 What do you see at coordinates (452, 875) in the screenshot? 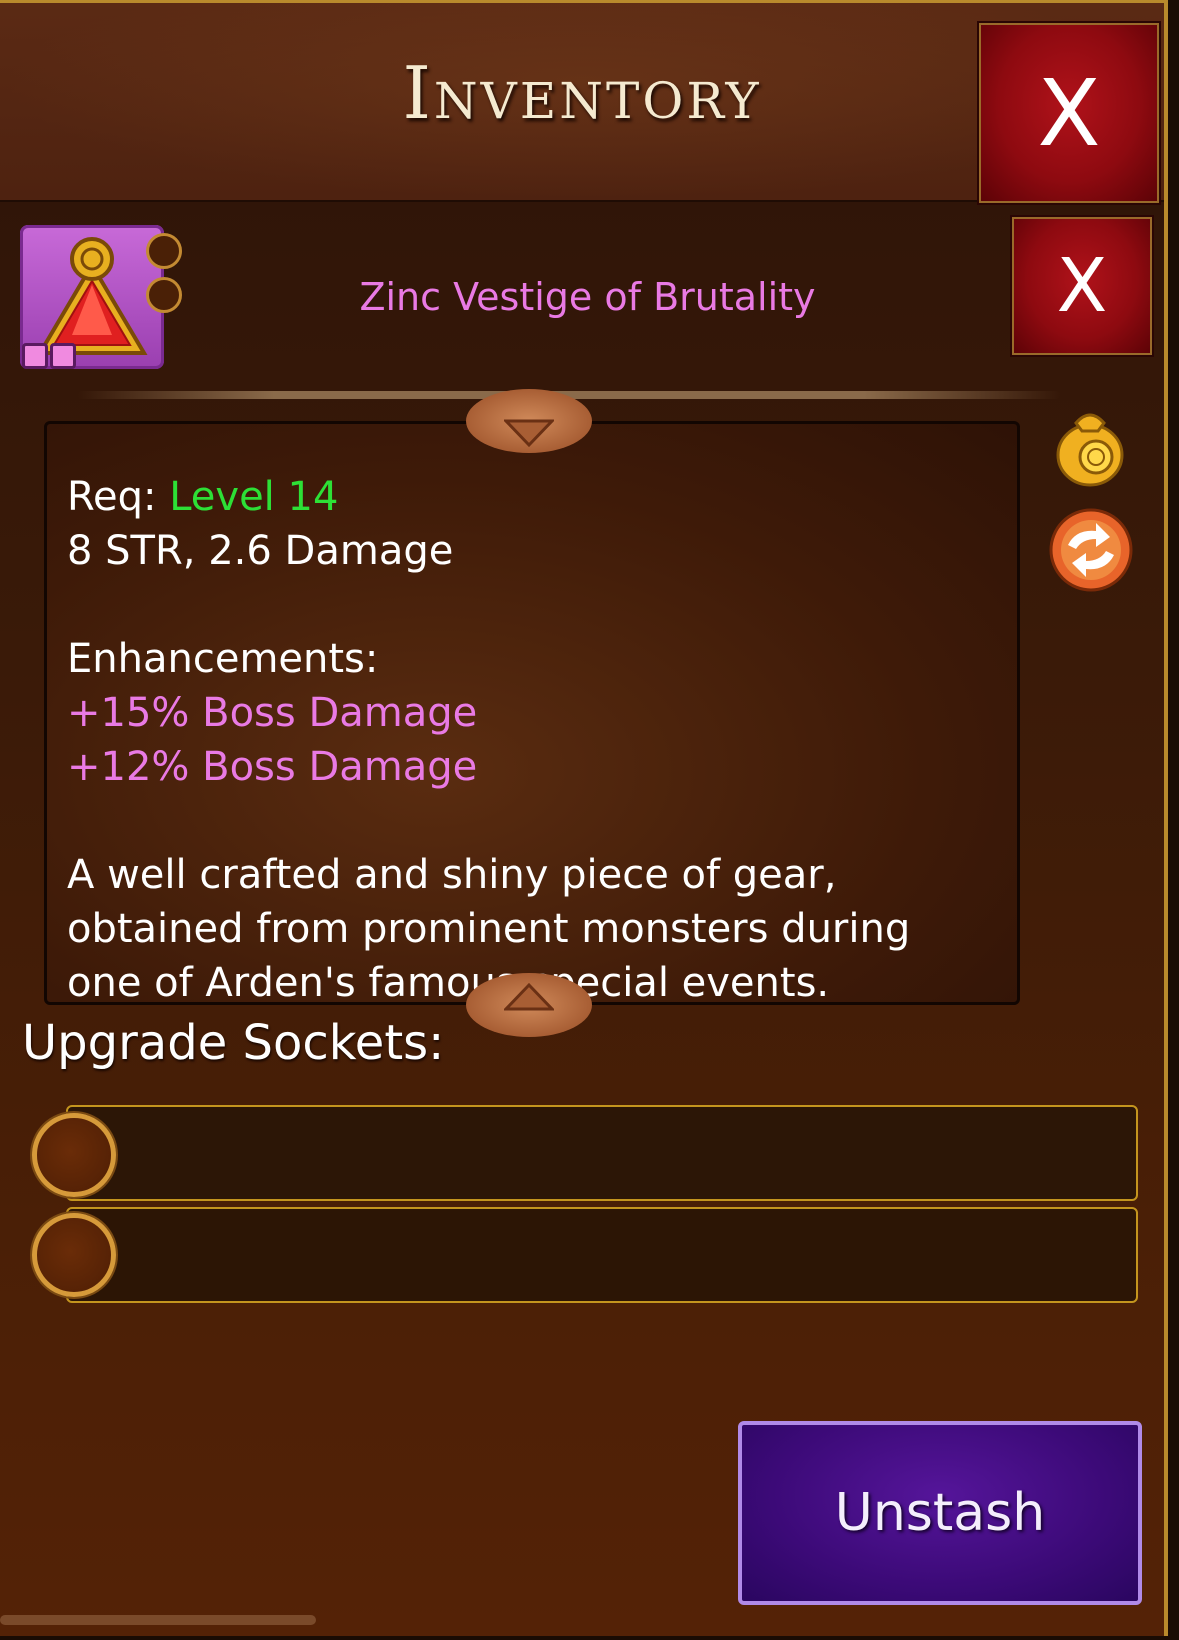
I see `description-line-1: A well crafted and shiny piece of gear,` at bounding box center [452, 875].